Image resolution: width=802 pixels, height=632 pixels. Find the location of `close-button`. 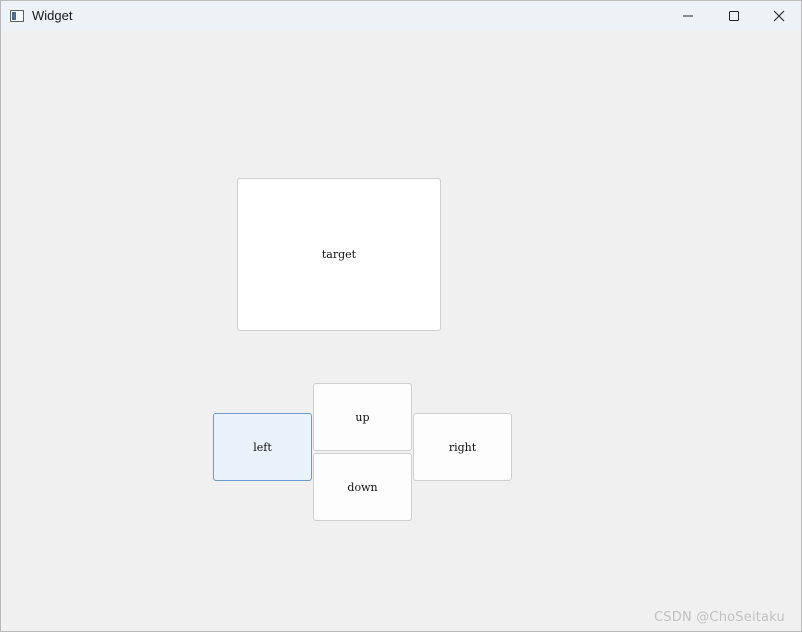

close-button is located at coordinates (778, 16).